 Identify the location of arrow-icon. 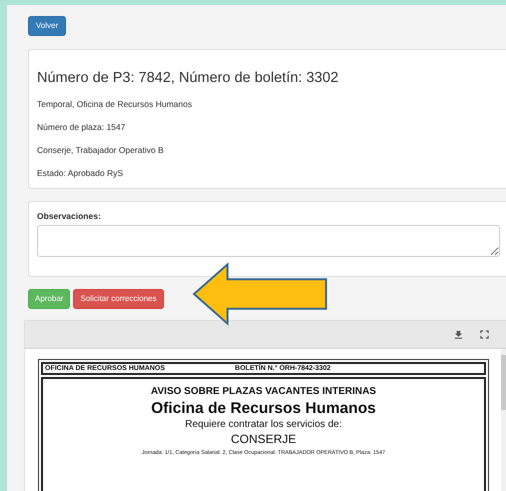
(261, 294).